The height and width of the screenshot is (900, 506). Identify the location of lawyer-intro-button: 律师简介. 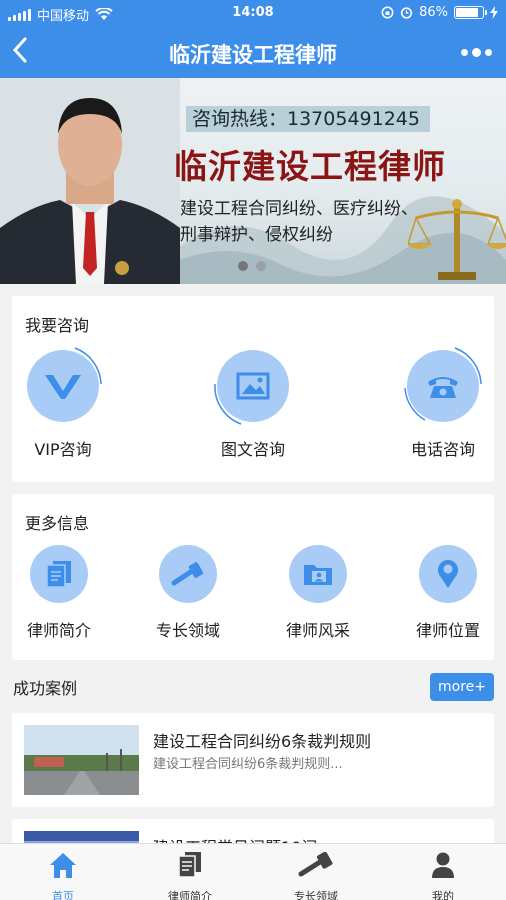
(59, 593).